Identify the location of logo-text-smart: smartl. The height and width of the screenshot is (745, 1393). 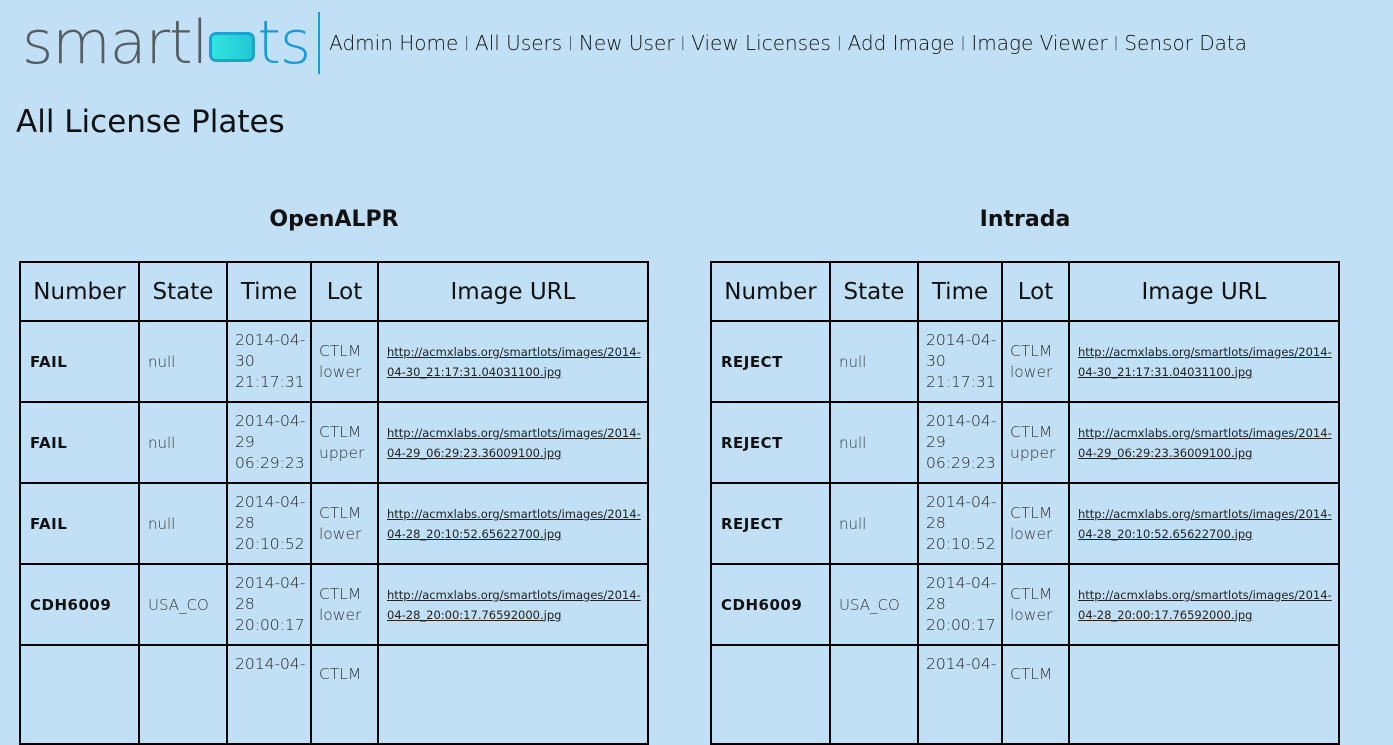
(115, 43).